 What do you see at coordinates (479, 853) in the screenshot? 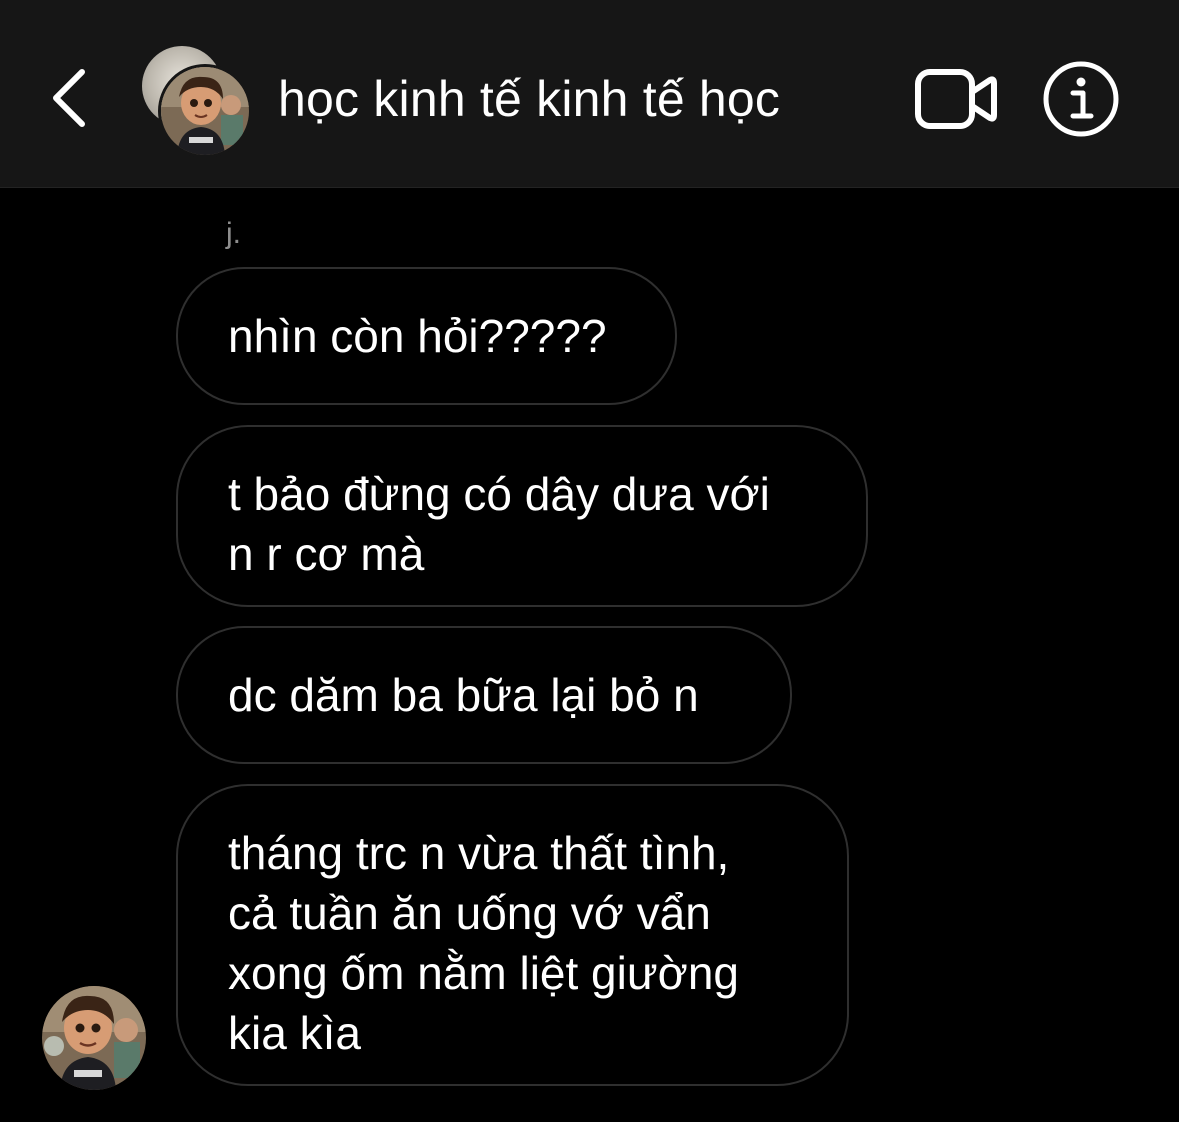
I see `message-text: tháng trc n vừa thất tình,` at bounding box center [479, 853].